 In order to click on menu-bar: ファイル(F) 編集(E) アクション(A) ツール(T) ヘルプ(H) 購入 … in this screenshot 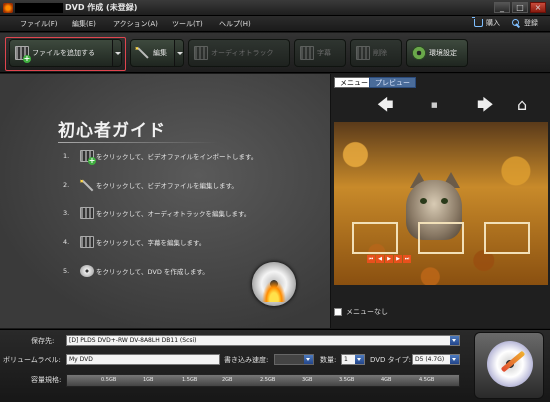, I will do `click(275, 24)`.